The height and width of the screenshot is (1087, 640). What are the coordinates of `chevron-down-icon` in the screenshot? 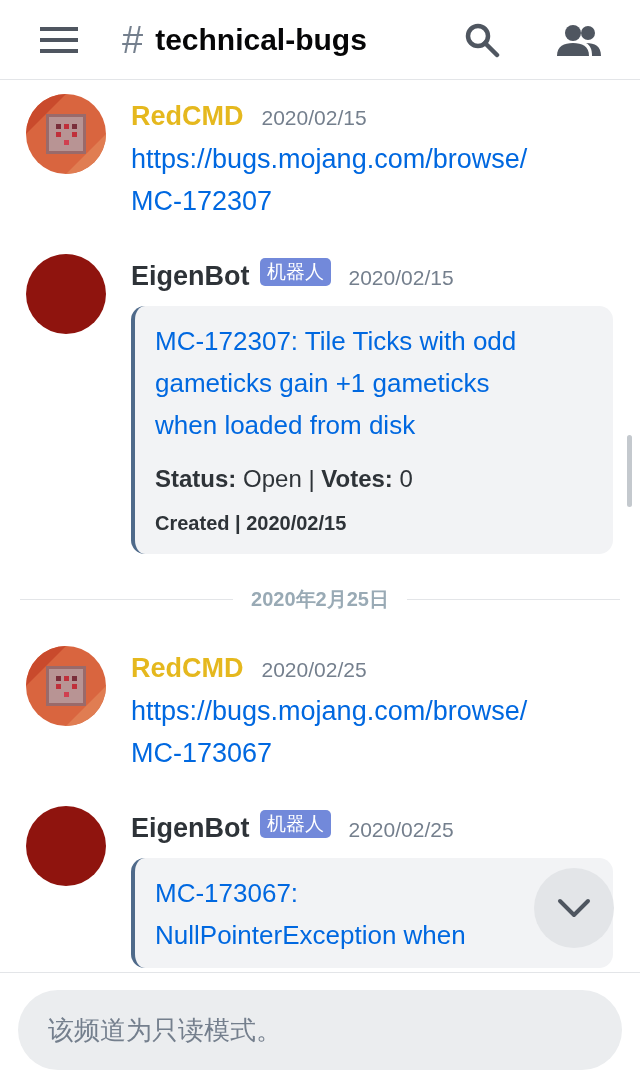 It's located at (574, 908).